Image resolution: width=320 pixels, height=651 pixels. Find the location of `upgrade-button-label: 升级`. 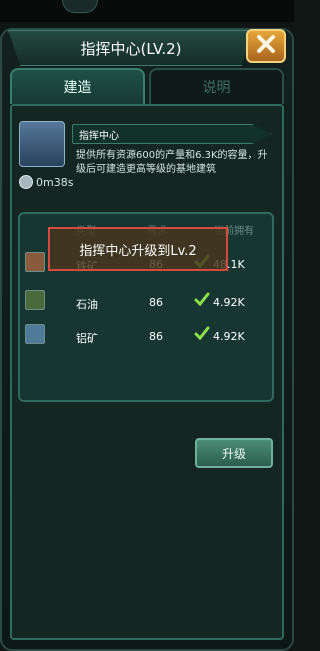

upgrade-button-label: 升级 is located at coordinates (233, 453).